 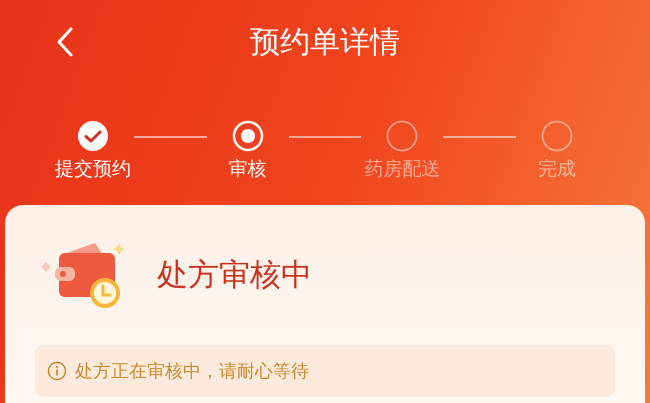 I want to click on step-label: 药房配送, so click(x=402, y=170).